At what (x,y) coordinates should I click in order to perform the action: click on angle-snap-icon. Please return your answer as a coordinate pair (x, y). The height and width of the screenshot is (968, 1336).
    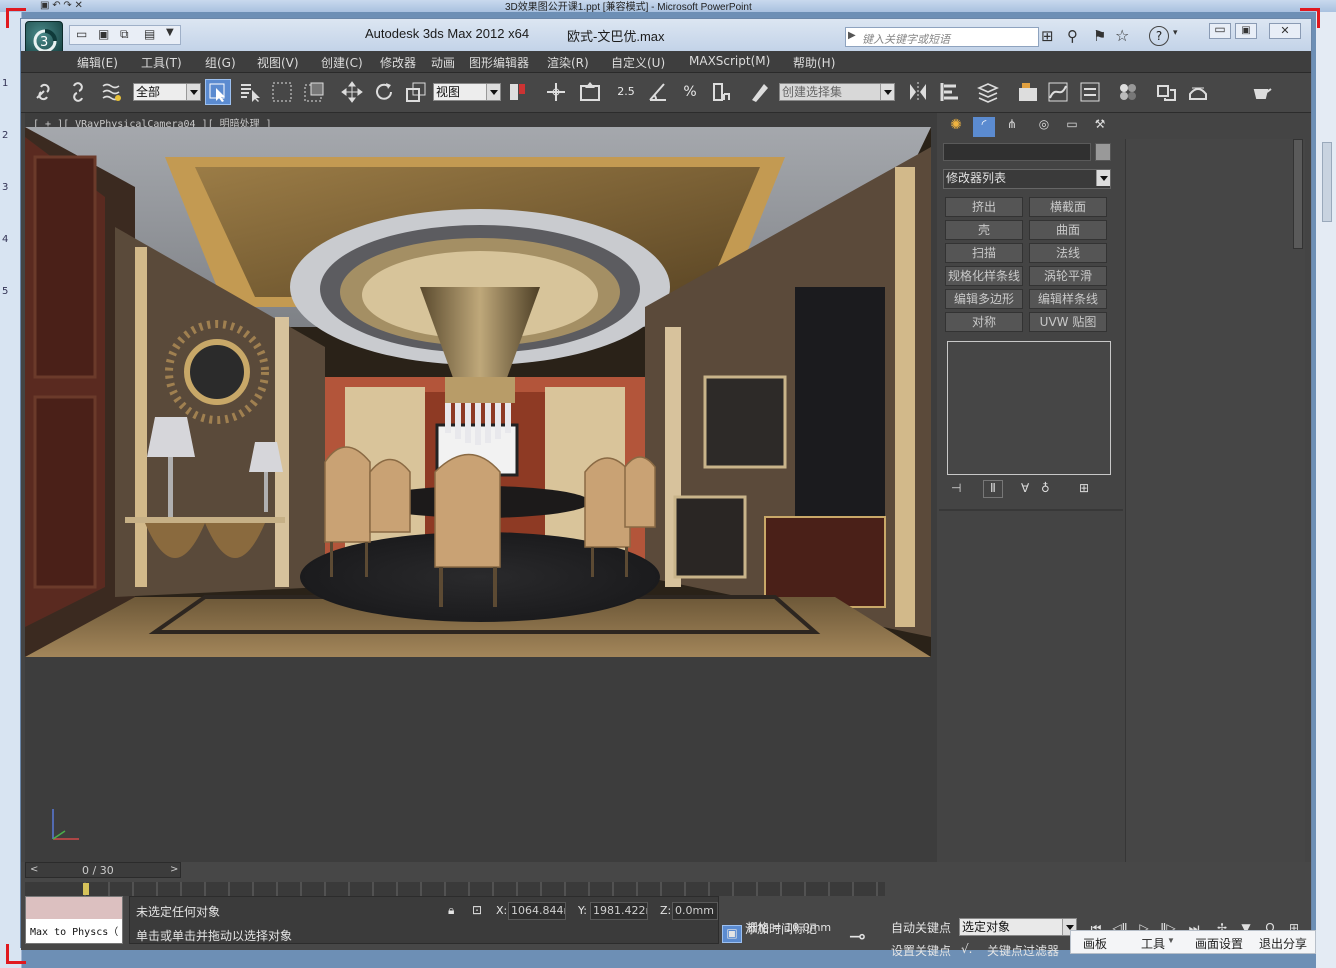
    Looking at the image, I should click on (658, 92).